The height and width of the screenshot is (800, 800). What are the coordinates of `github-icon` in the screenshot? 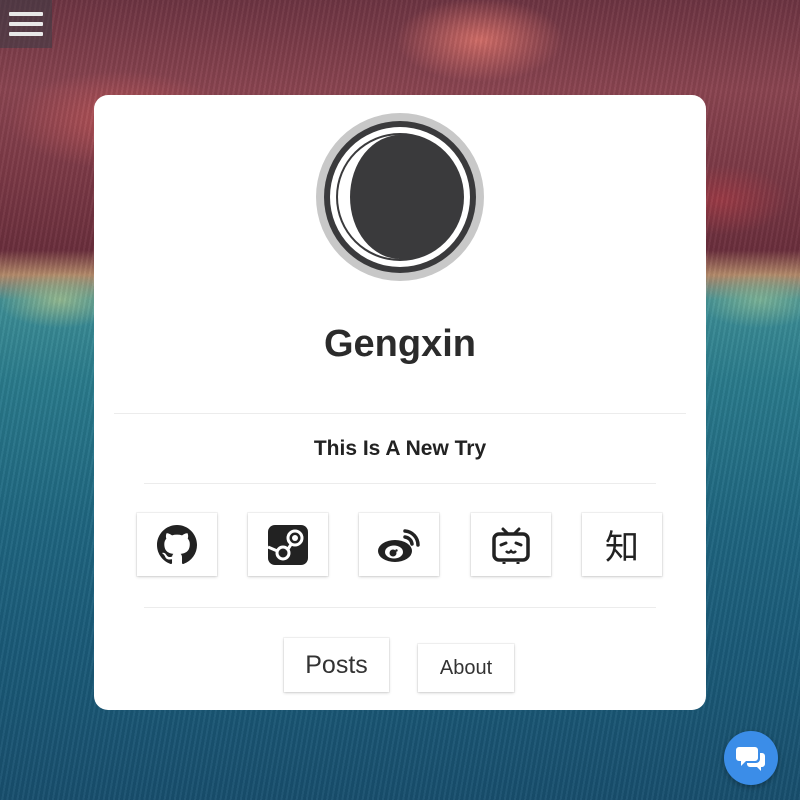 It's located at (177, 544).